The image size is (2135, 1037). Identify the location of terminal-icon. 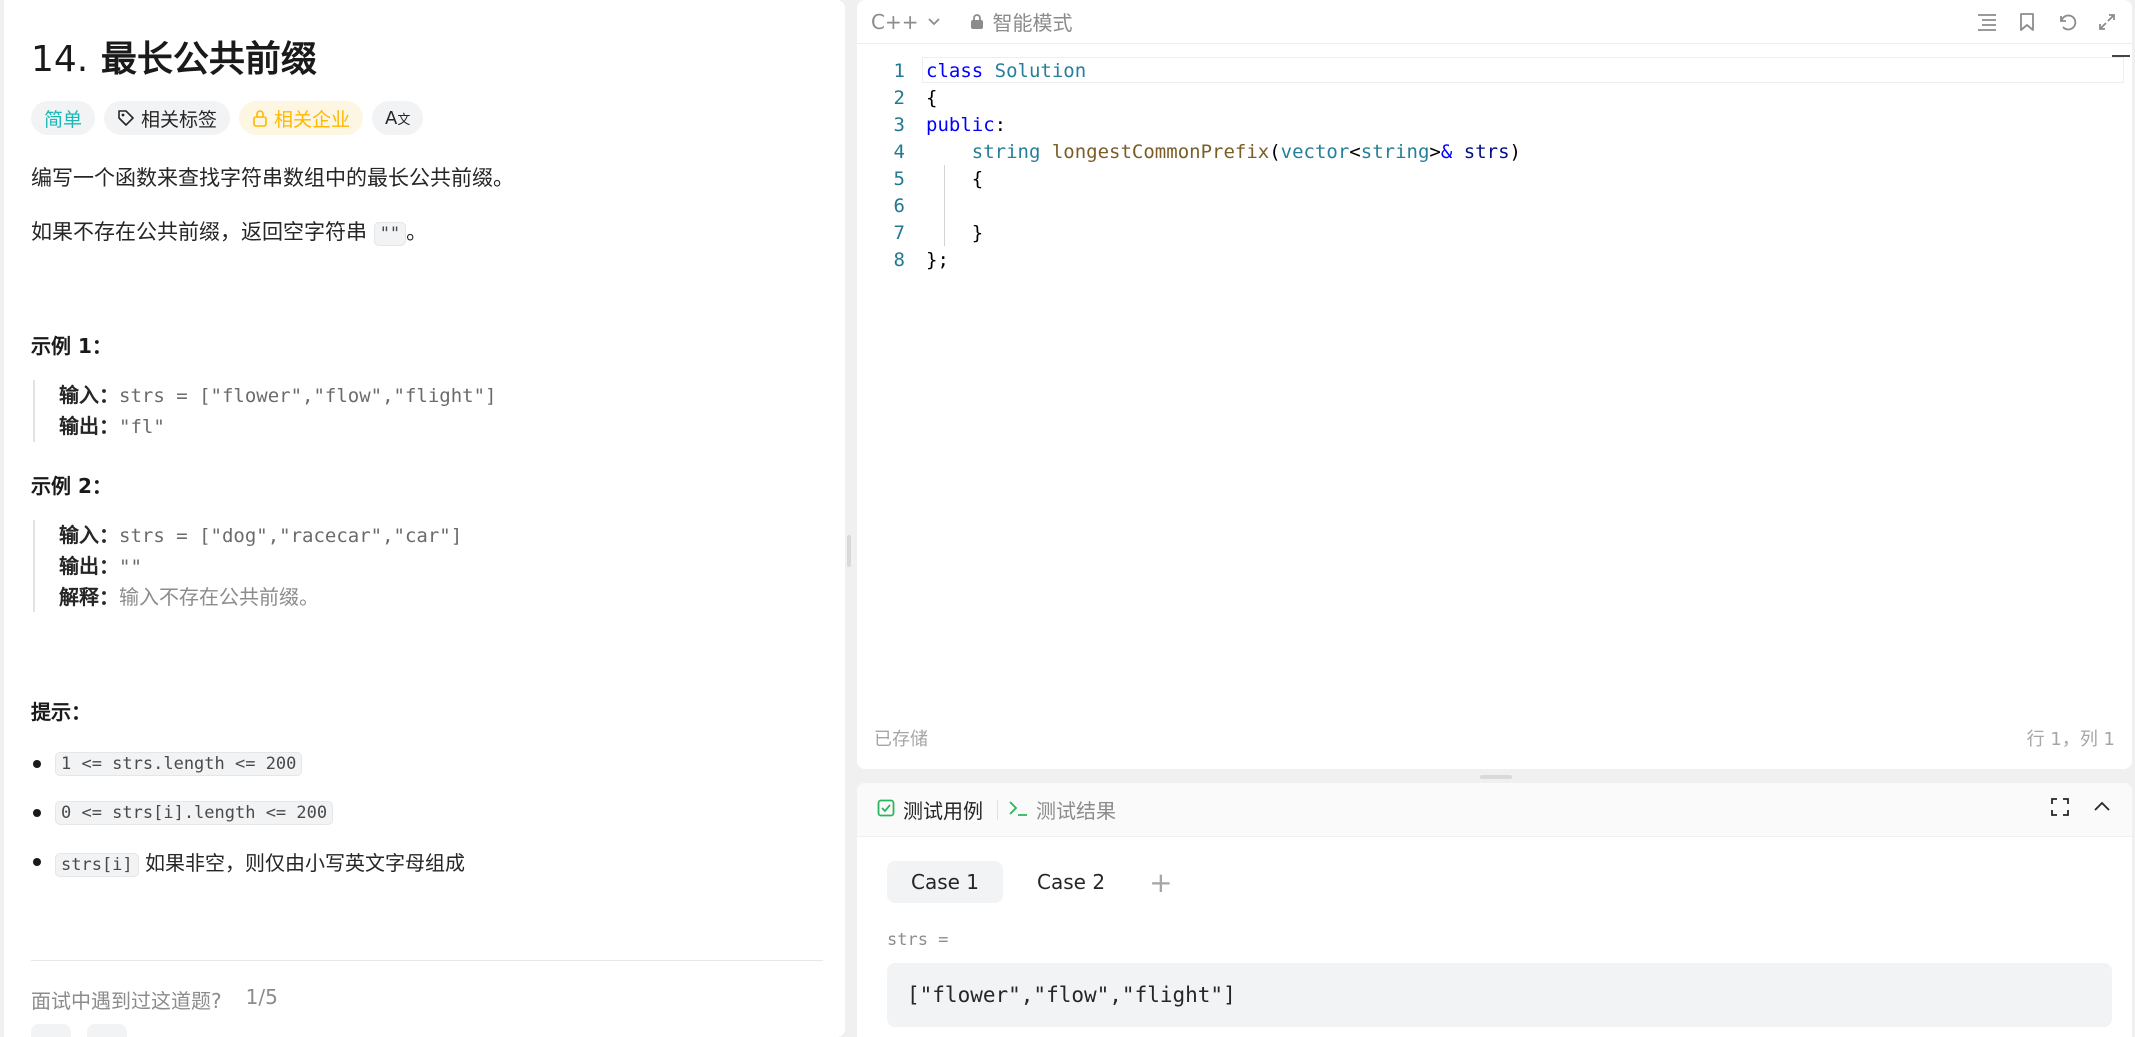
(1018, 810).